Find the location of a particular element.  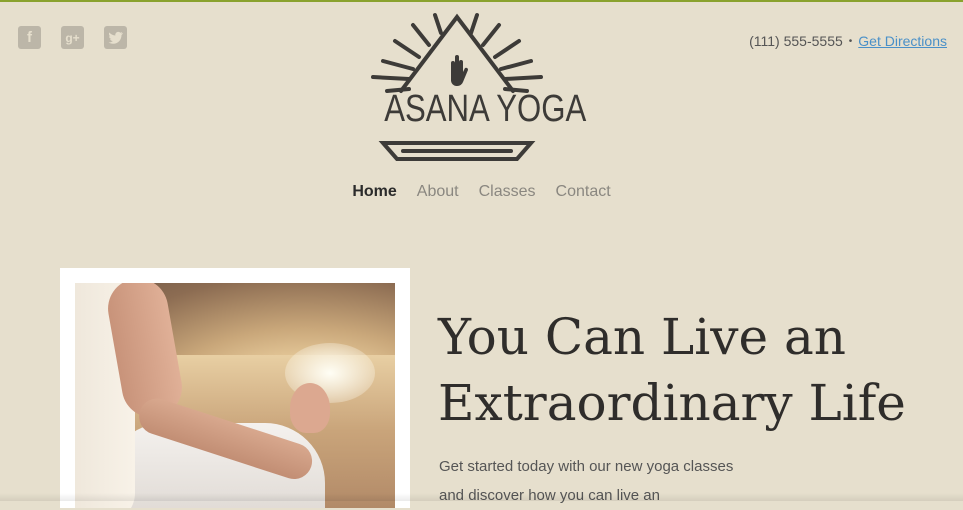

asana-yoga-logo-icon is located at coordinates (459, 87).